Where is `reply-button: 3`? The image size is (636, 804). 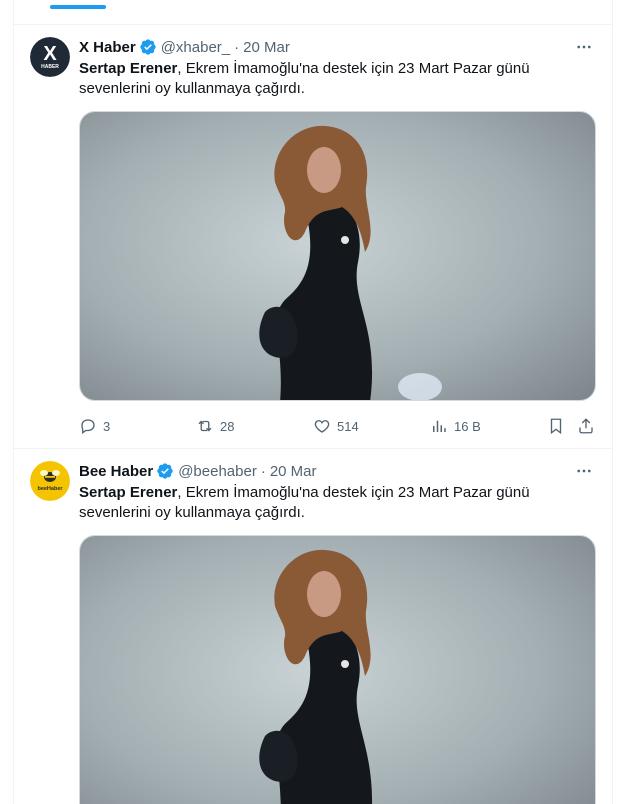 reply-button: 3 is located at coordinates (94, 426).